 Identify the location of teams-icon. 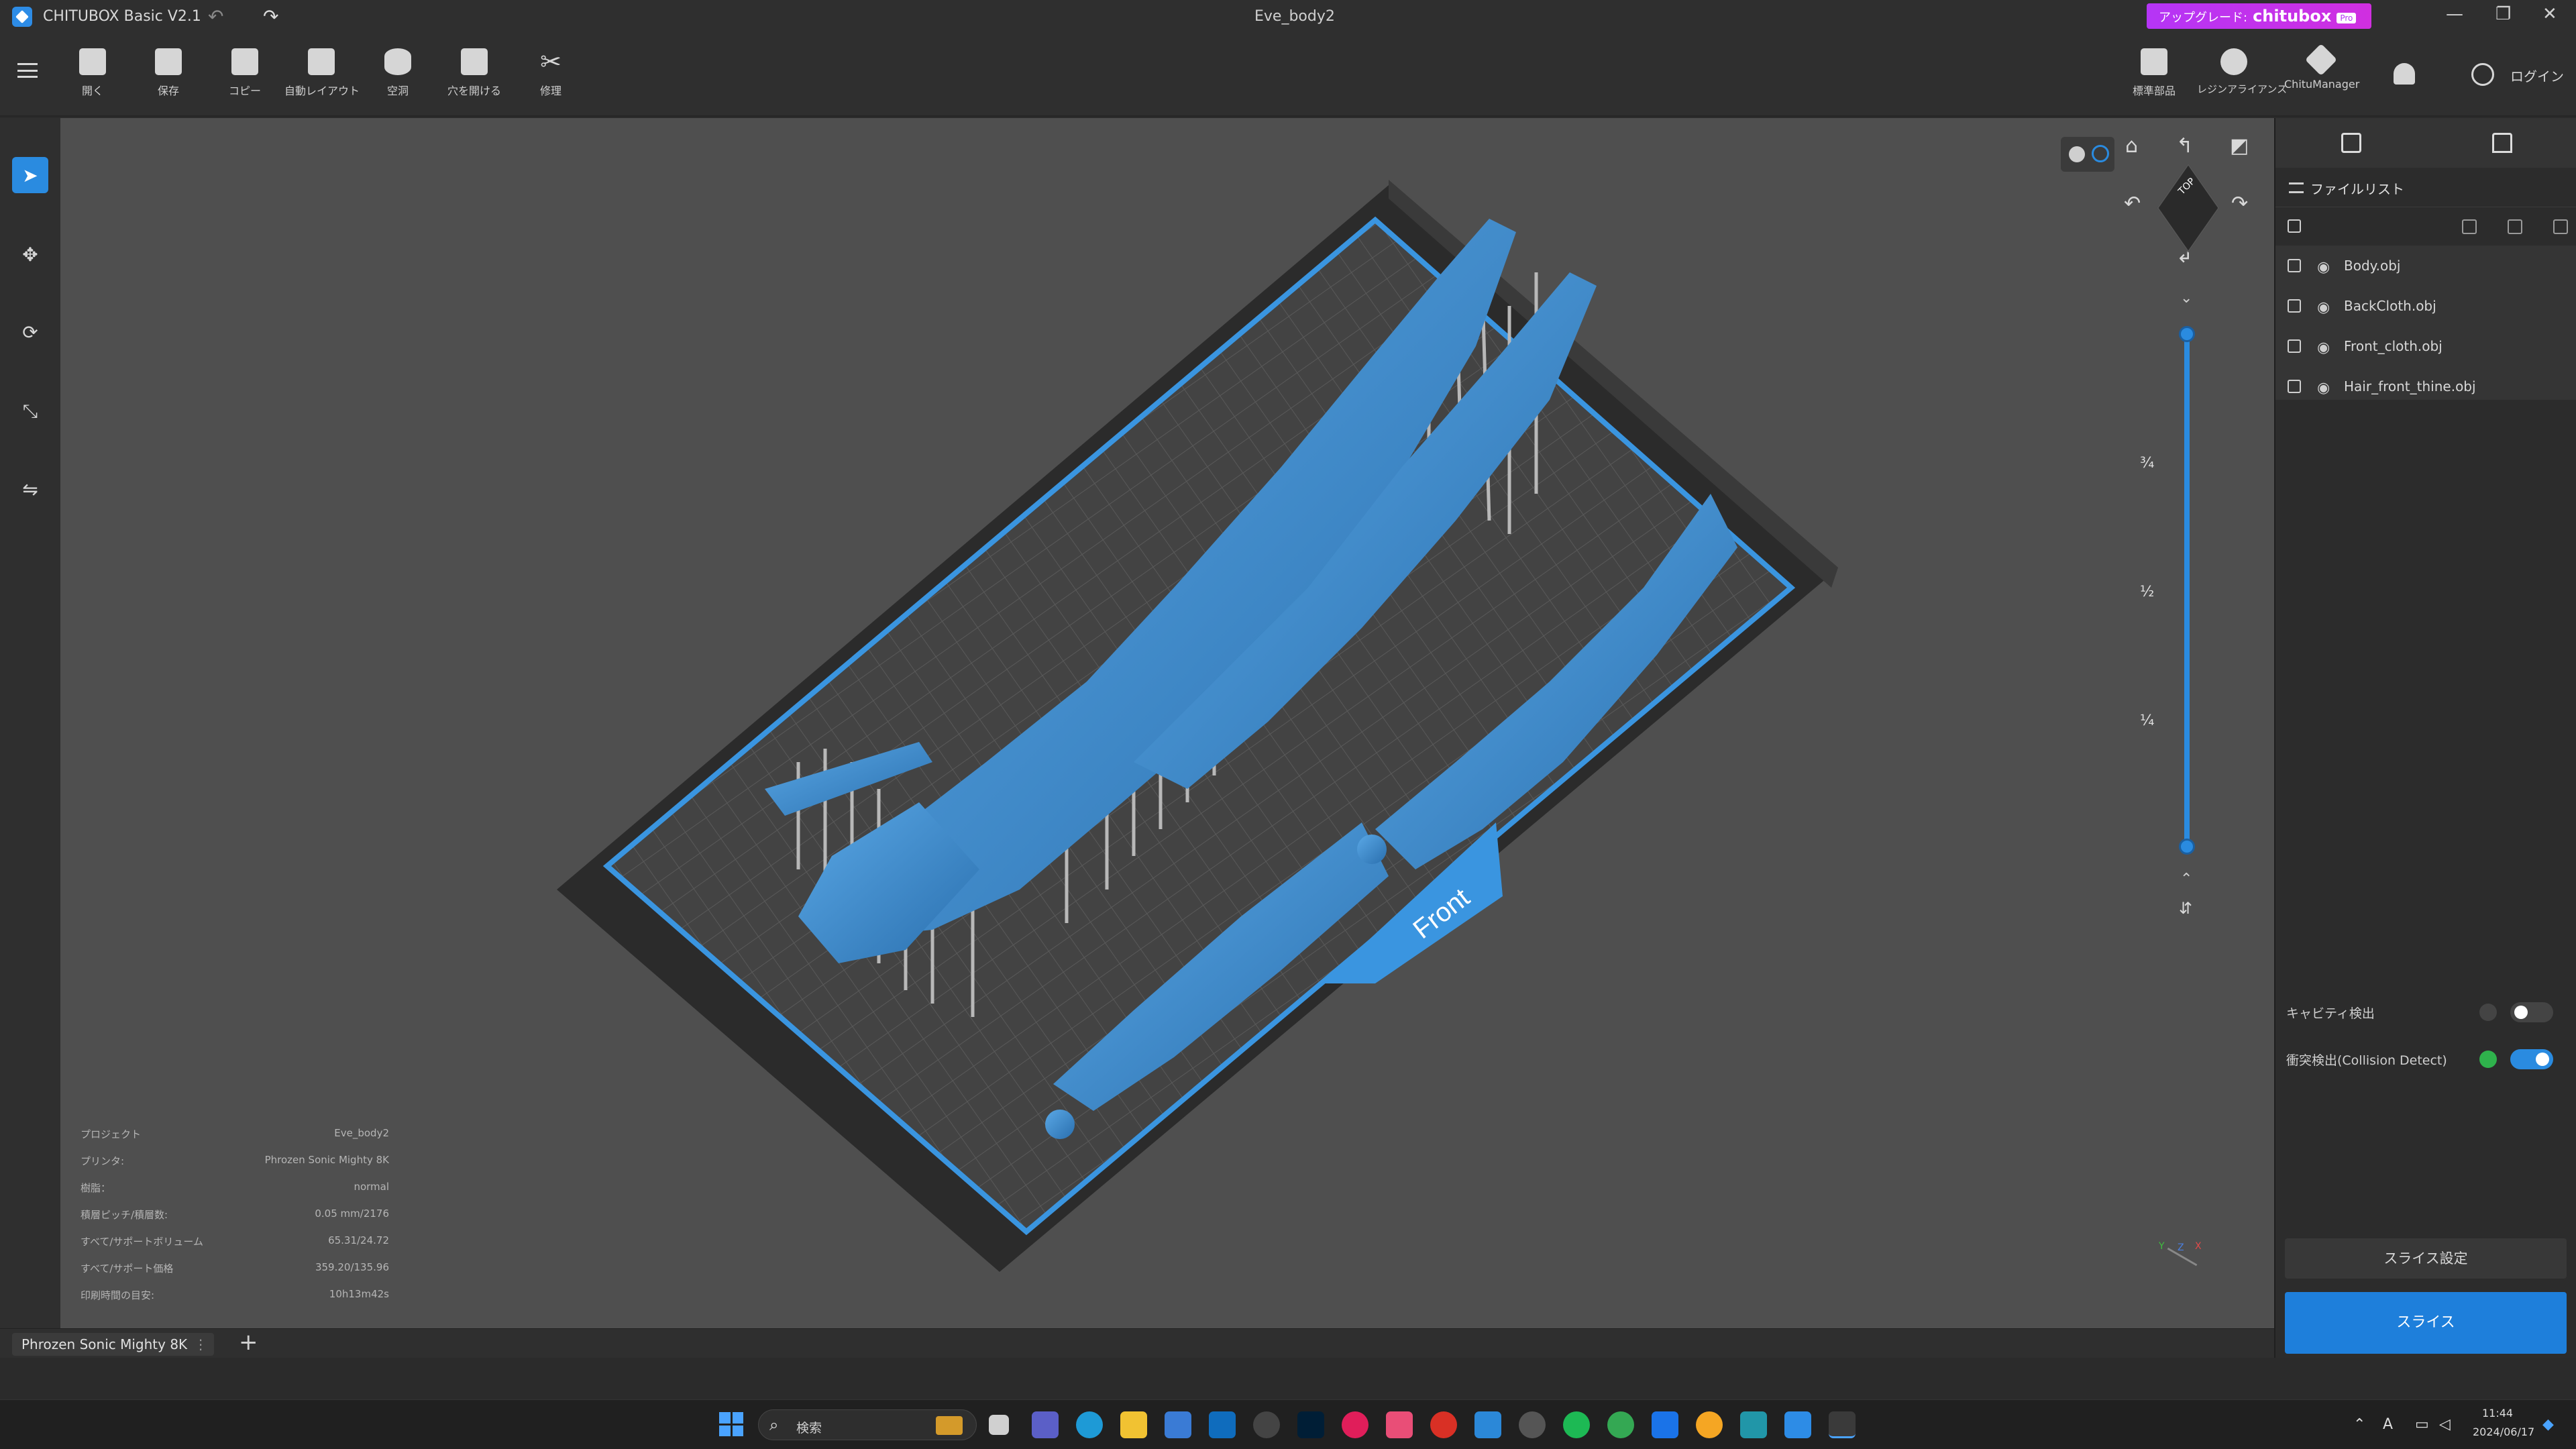
(1045, 1424).